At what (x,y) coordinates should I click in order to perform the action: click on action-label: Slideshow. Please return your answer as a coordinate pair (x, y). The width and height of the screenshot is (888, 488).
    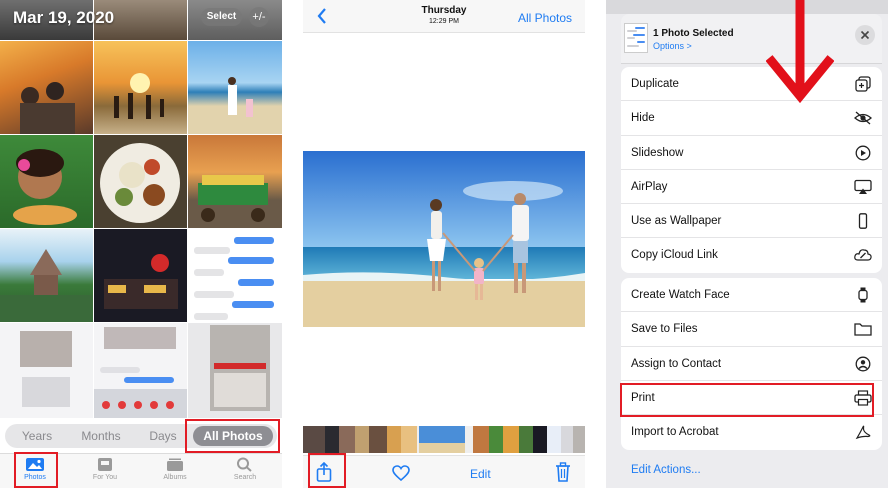
    Looking at the image, I should click on (657, 152).